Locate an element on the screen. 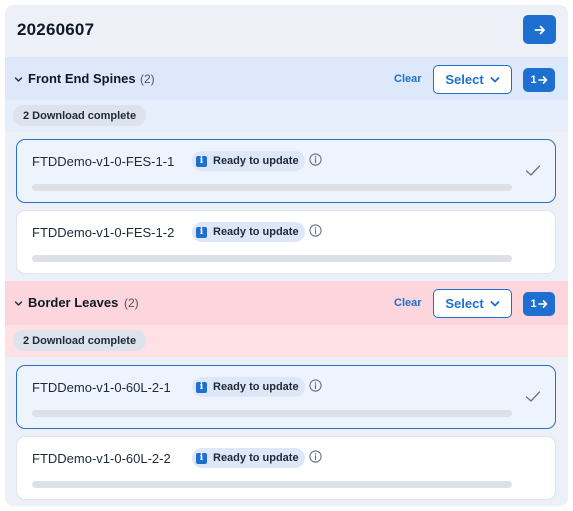 The width and height of the screenshot is (573, 511). device-name: FTDDemo-v1-0-FES-1-1 is located at coordinates (103, 161).